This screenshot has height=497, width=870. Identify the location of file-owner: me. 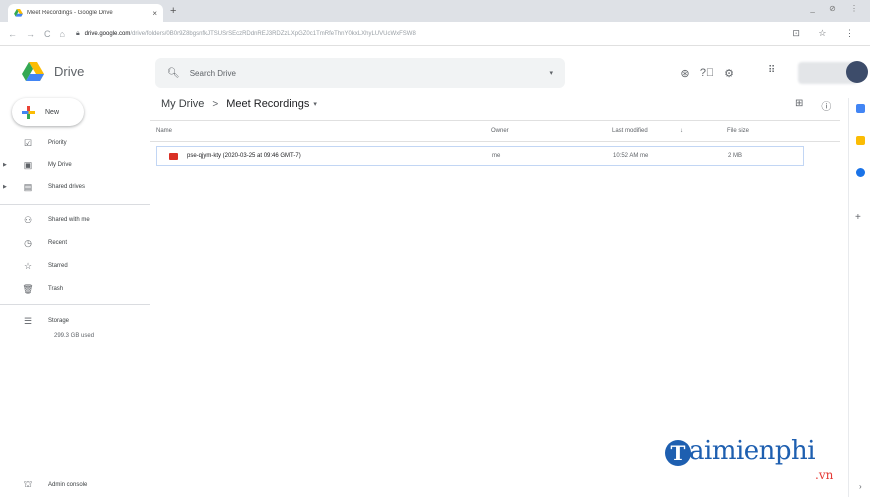
(496, 156).